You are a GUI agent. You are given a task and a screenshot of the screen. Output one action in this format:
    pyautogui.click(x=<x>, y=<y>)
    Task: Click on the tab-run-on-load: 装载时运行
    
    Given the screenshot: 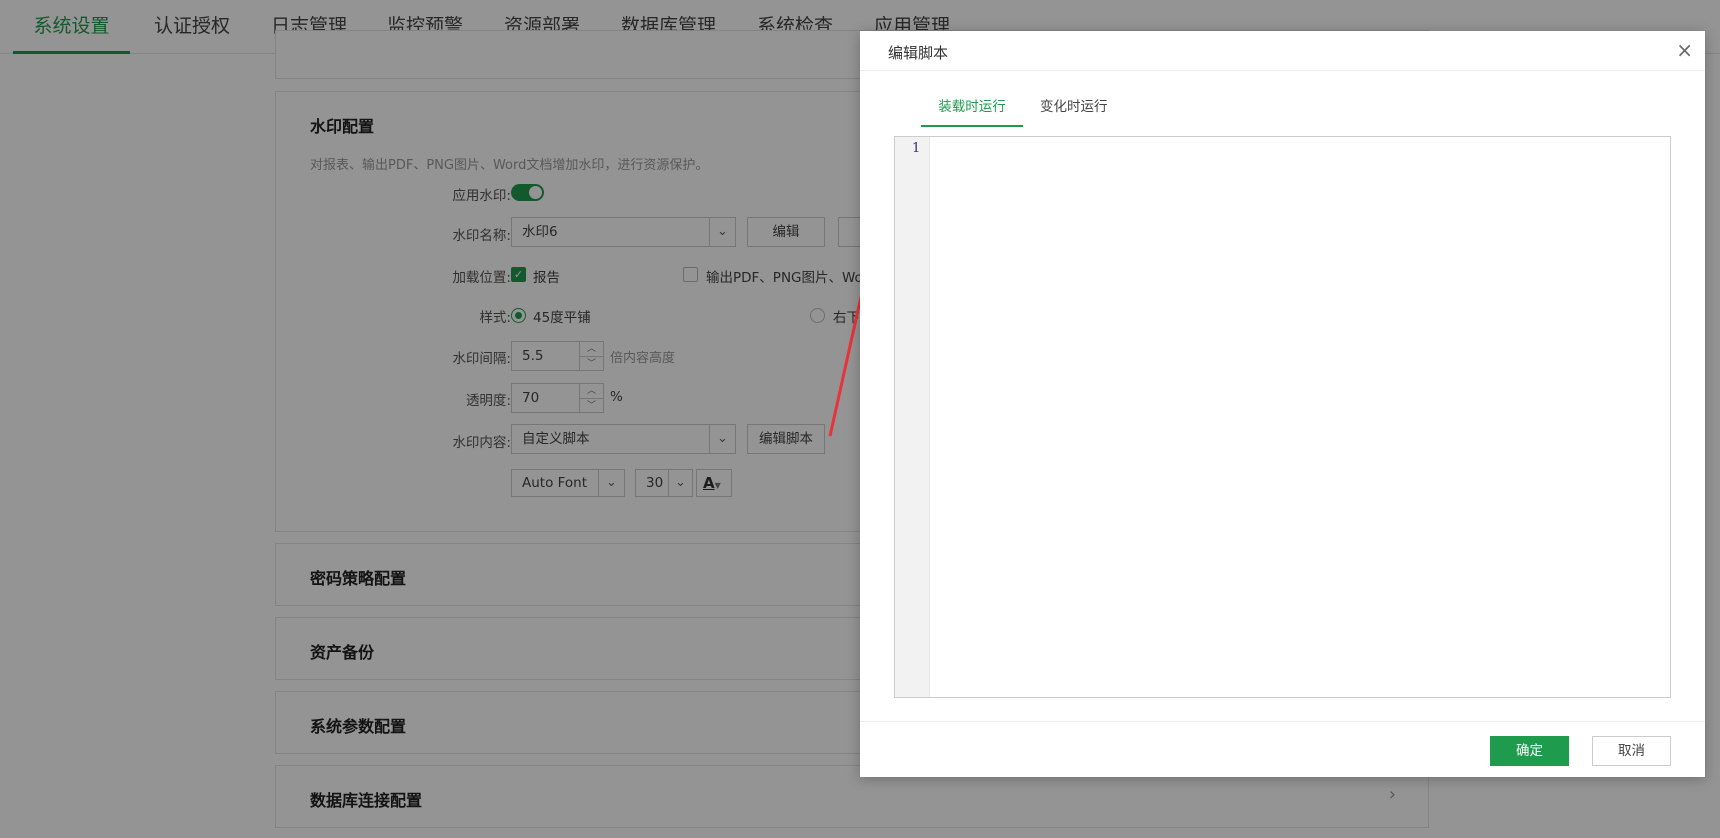 What is the action you would take?
    pyautogui.click(x=972, y=111)
    